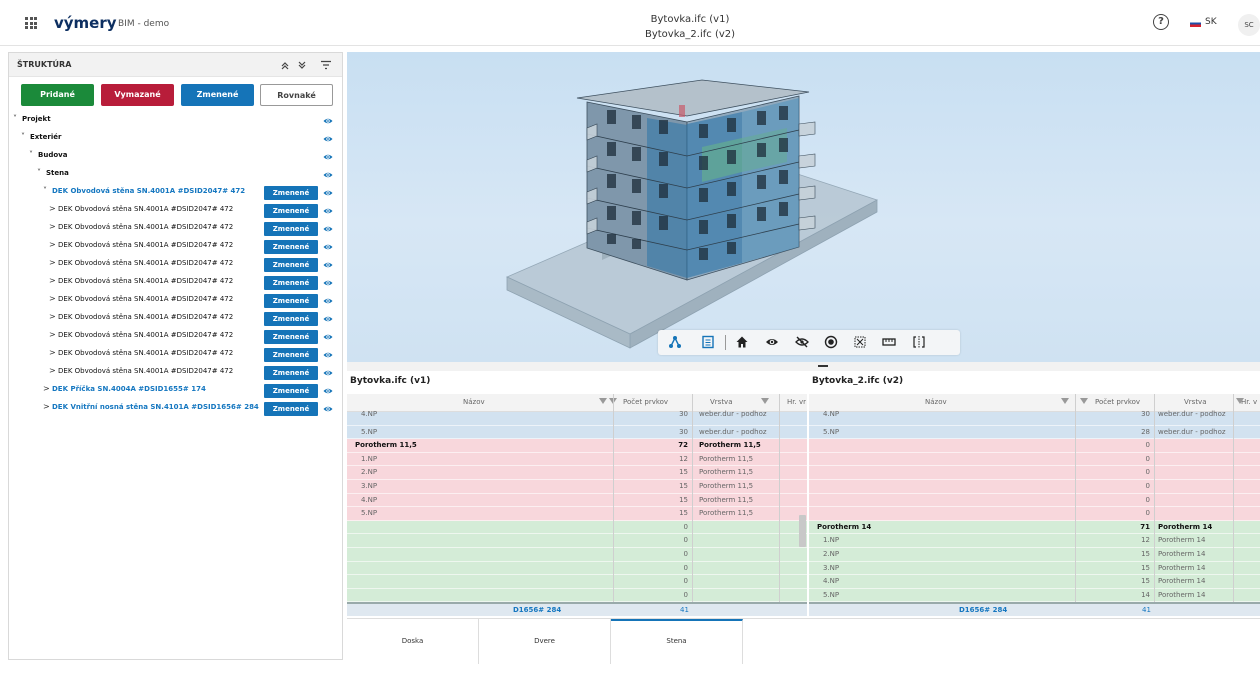 Image resolution: width=1260 pixels, height=685 pixels. I want to click on tab-dvere: Dvere, so click(545, 641).